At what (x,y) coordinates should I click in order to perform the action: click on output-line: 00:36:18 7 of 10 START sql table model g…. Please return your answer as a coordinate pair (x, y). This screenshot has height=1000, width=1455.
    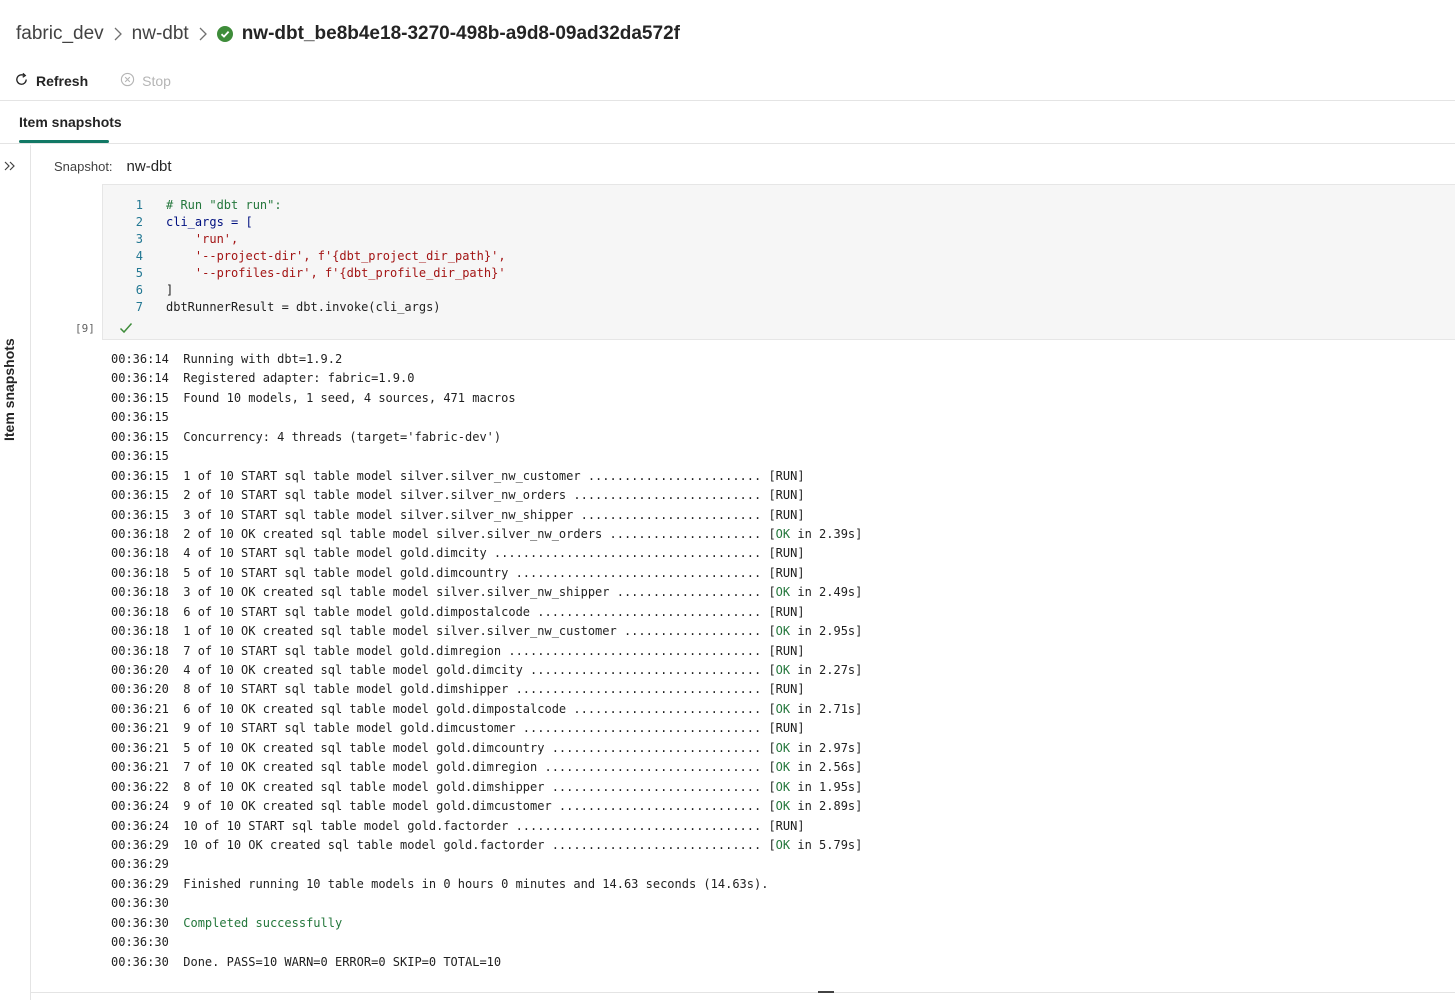
    Looking at the image, I should click on (486, 651).